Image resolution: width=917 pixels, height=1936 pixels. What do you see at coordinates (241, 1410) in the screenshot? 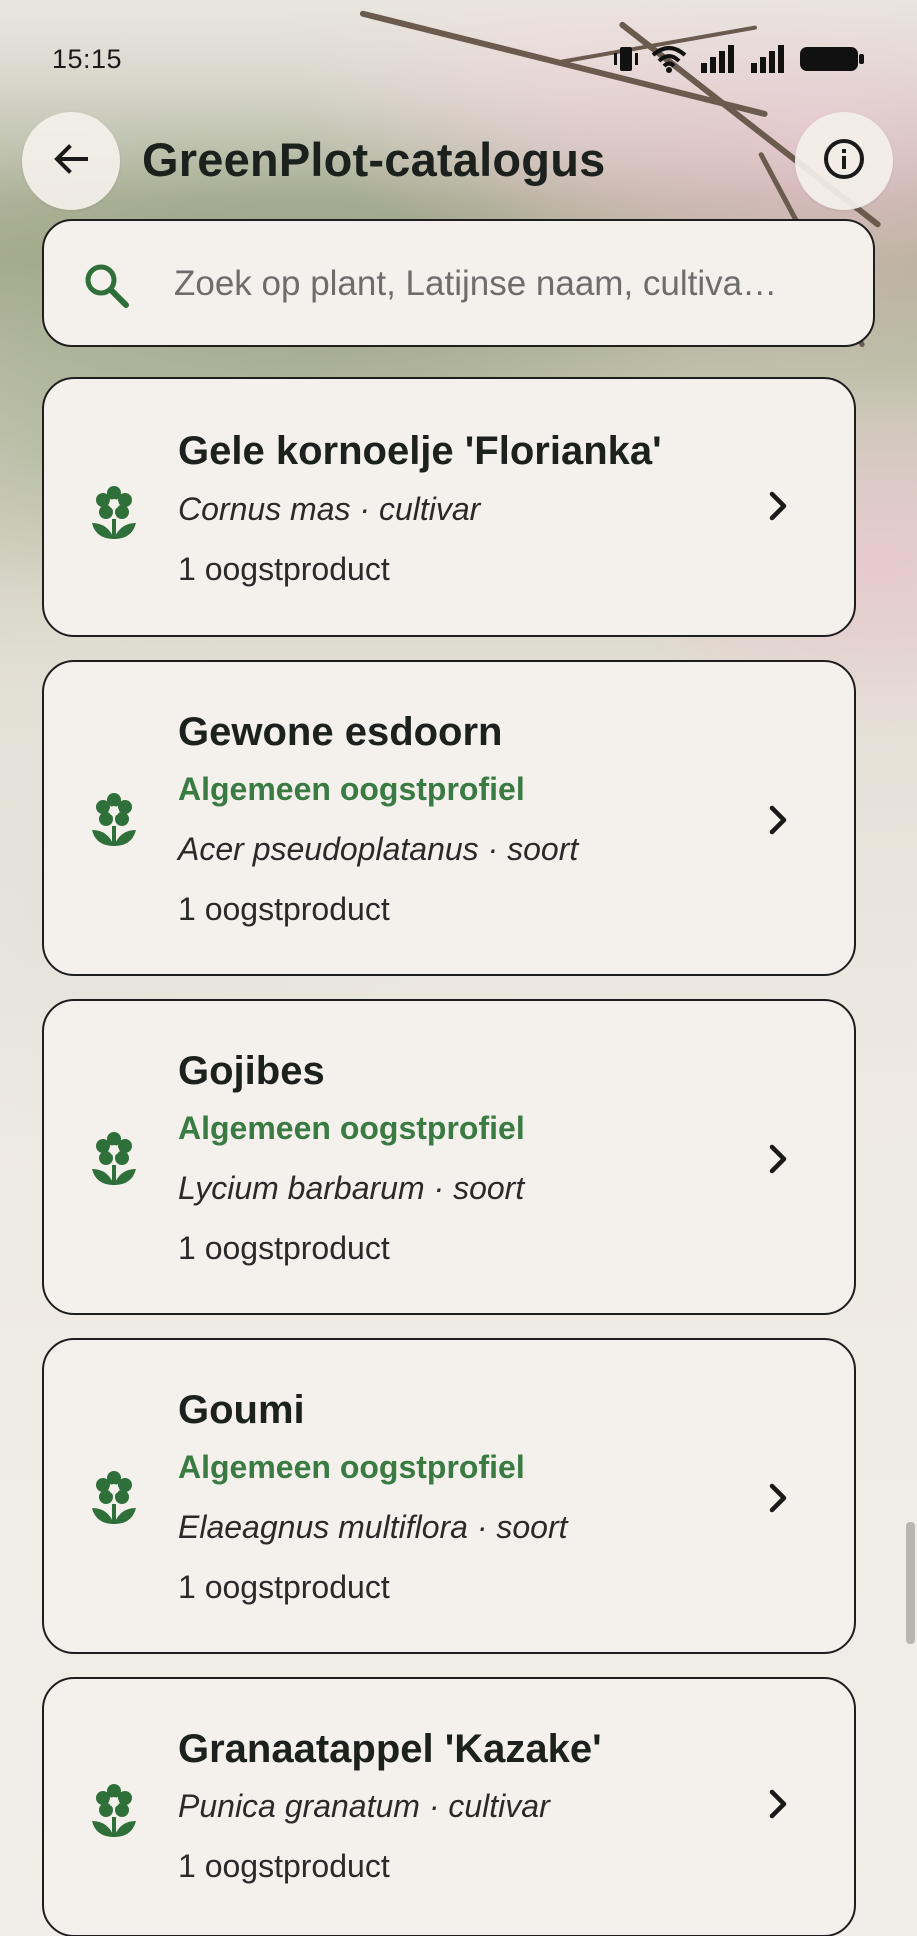
I see `plant-name: Goumi` at bounding box center [241, 1410].